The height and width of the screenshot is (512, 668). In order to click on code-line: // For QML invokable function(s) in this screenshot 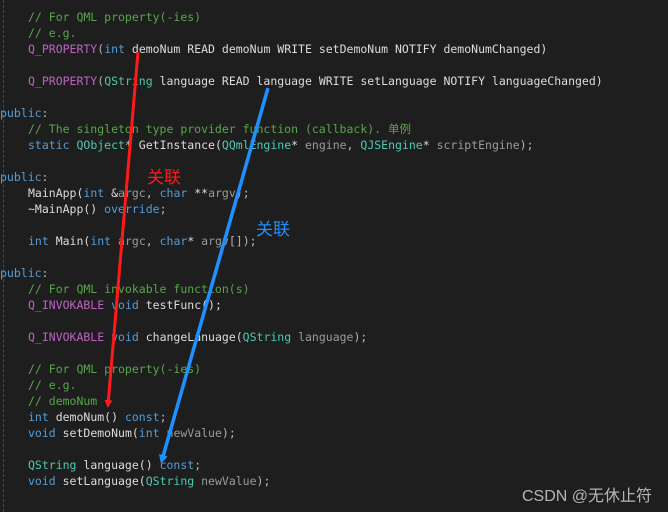, I will do `click(334, 289)`.